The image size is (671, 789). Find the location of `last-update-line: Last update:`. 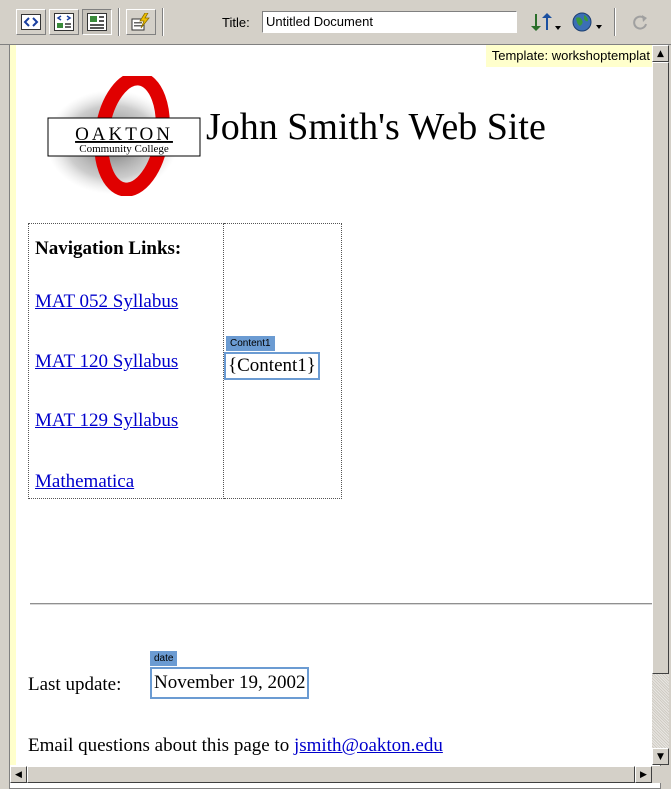

last-update-line: Last update: is located at coordinates (74, 685).